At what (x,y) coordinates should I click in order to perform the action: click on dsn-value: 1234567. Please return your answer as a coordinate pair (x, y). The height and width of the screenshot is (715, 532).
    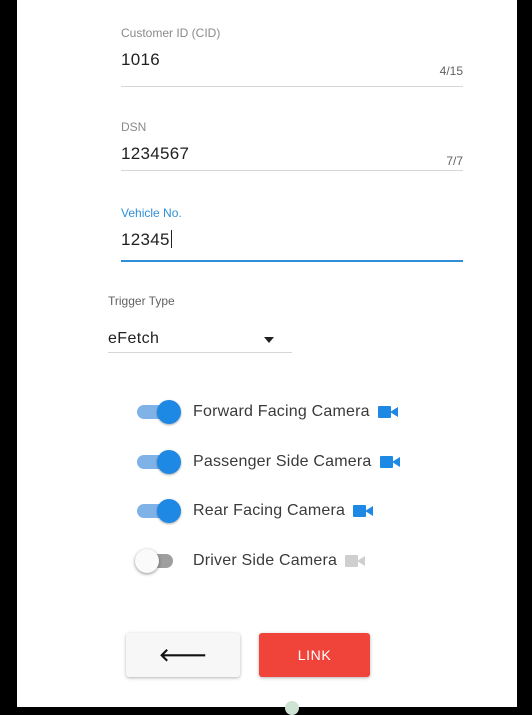
    Looking at the image, I should click on (155, 154).